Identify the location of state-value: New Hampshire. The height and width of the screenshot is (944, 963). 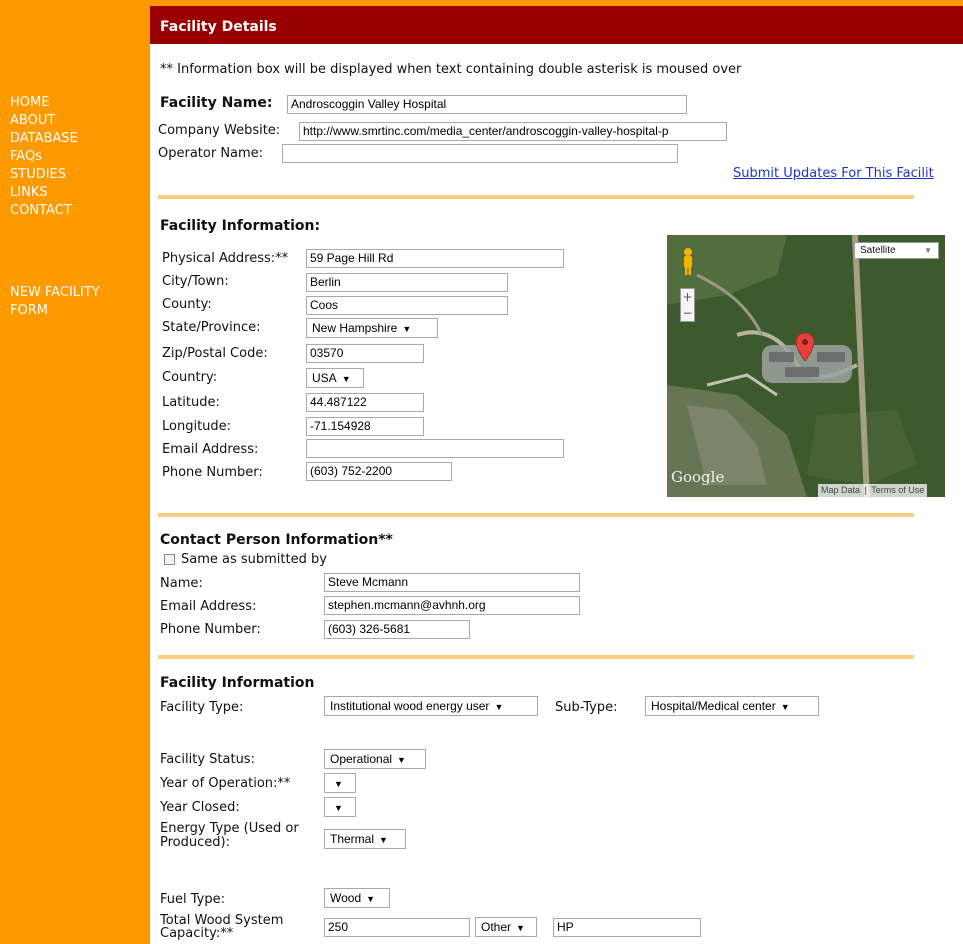
(355, 328).